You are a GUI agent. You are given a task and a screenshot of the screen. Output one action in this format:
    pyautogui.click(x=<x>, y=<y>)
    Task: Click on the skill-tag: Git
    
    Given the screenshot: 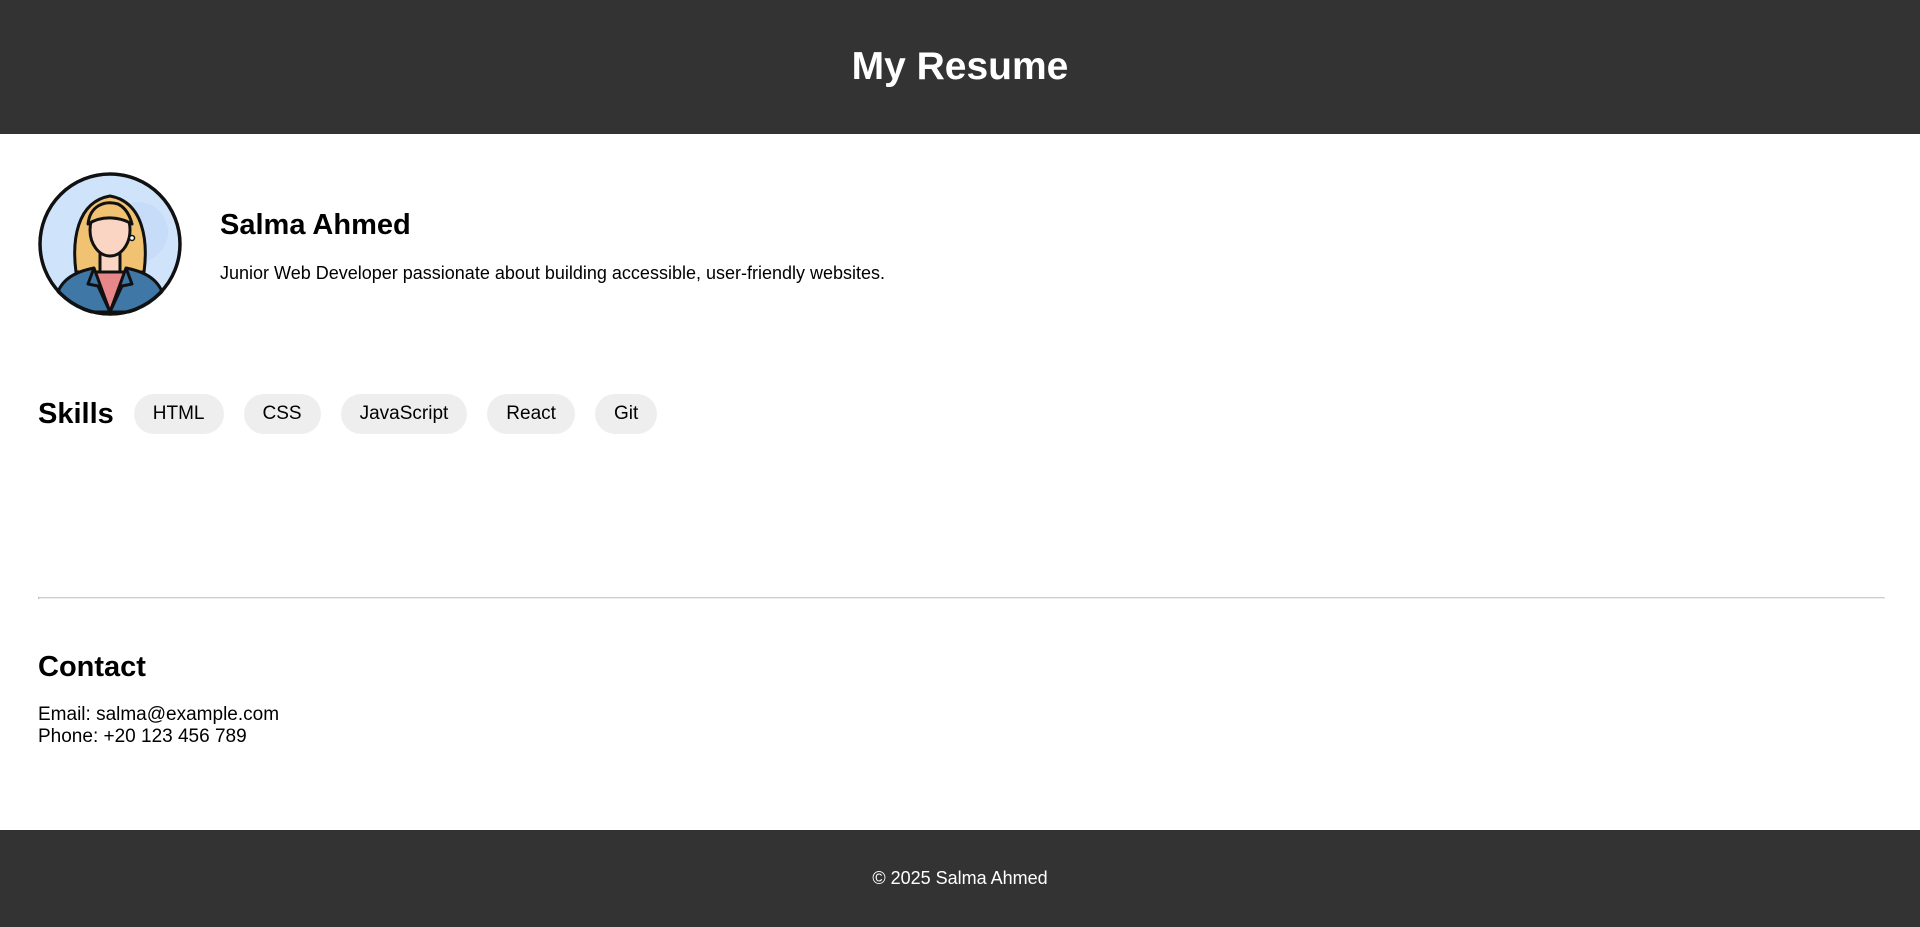 What is the action you would take?
    pyautogui.click(x=626, y=414)
    